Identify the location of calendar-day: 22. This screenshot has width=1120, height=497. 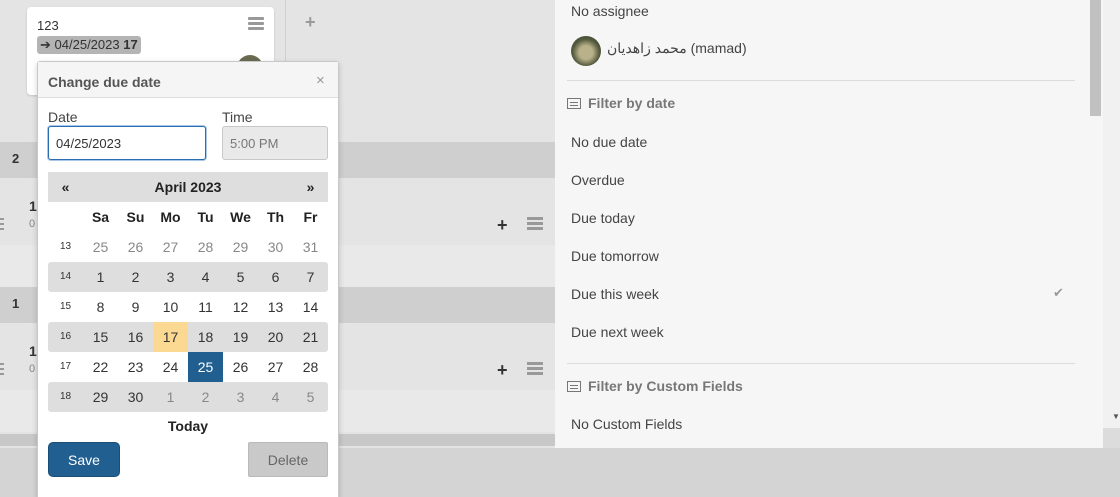
(100, 367).